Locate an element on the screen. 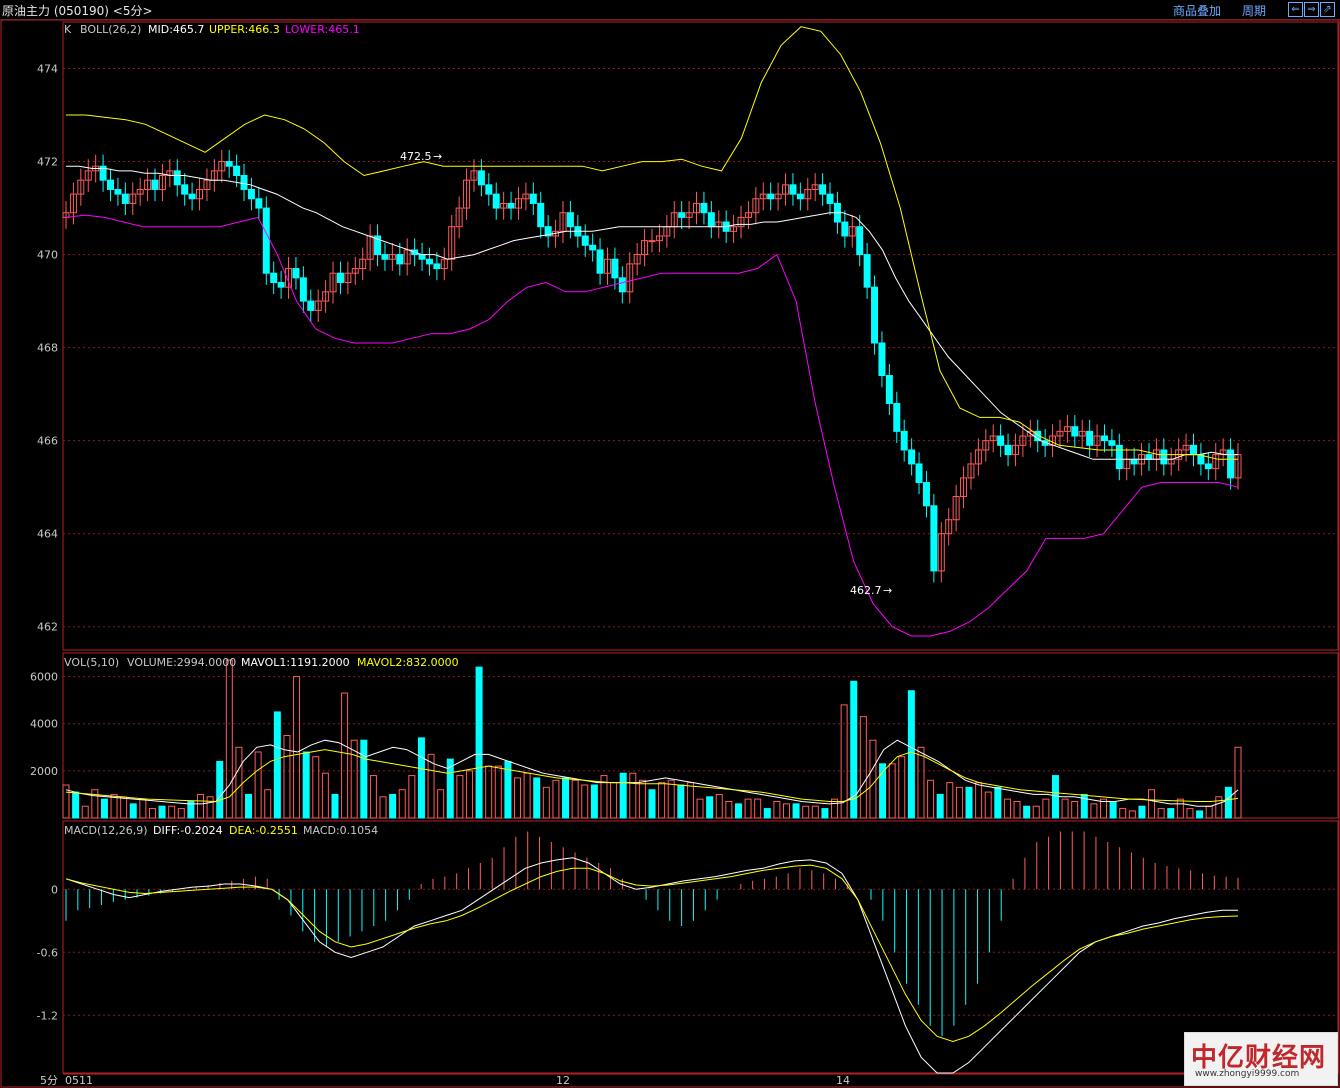 Image resolution: width=1340 pixels, height=1088 pixels. high-annotation: 472.5 is located at coordinates (416, 156).